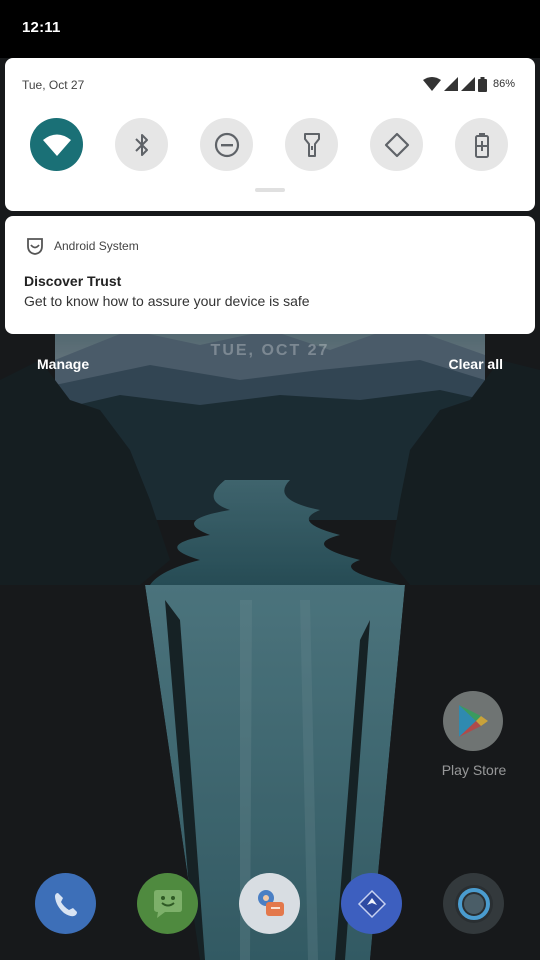 The width and height of the screenshot is (540, 960). Describe the element at coordinates (41, 27) in the screenshot. I see `status-time: 12:11` at that location.